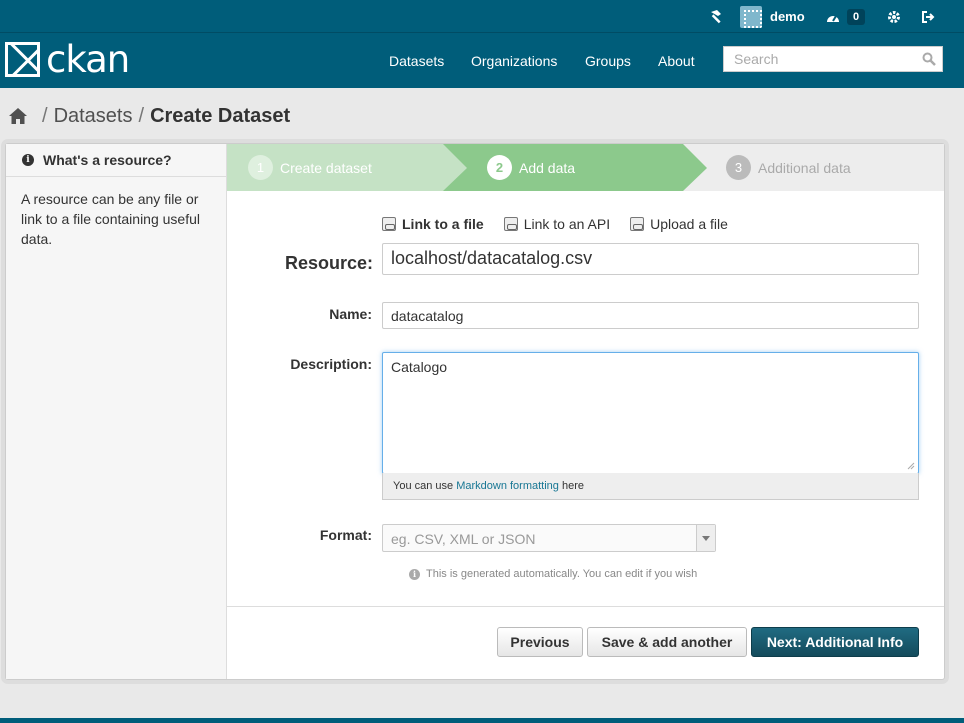 Image resolution: width=964 pixels, height=723 pixels. What do you see at coordinates (667, 642) in the screenshot?
I see `save-add-another-button: Save & add another` at bounding box center [667, 642].